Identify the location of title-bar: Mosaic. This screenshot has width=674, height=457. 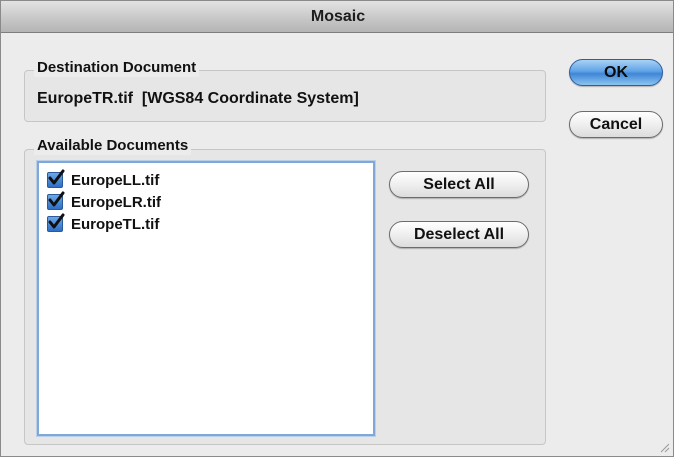
(337, 17).